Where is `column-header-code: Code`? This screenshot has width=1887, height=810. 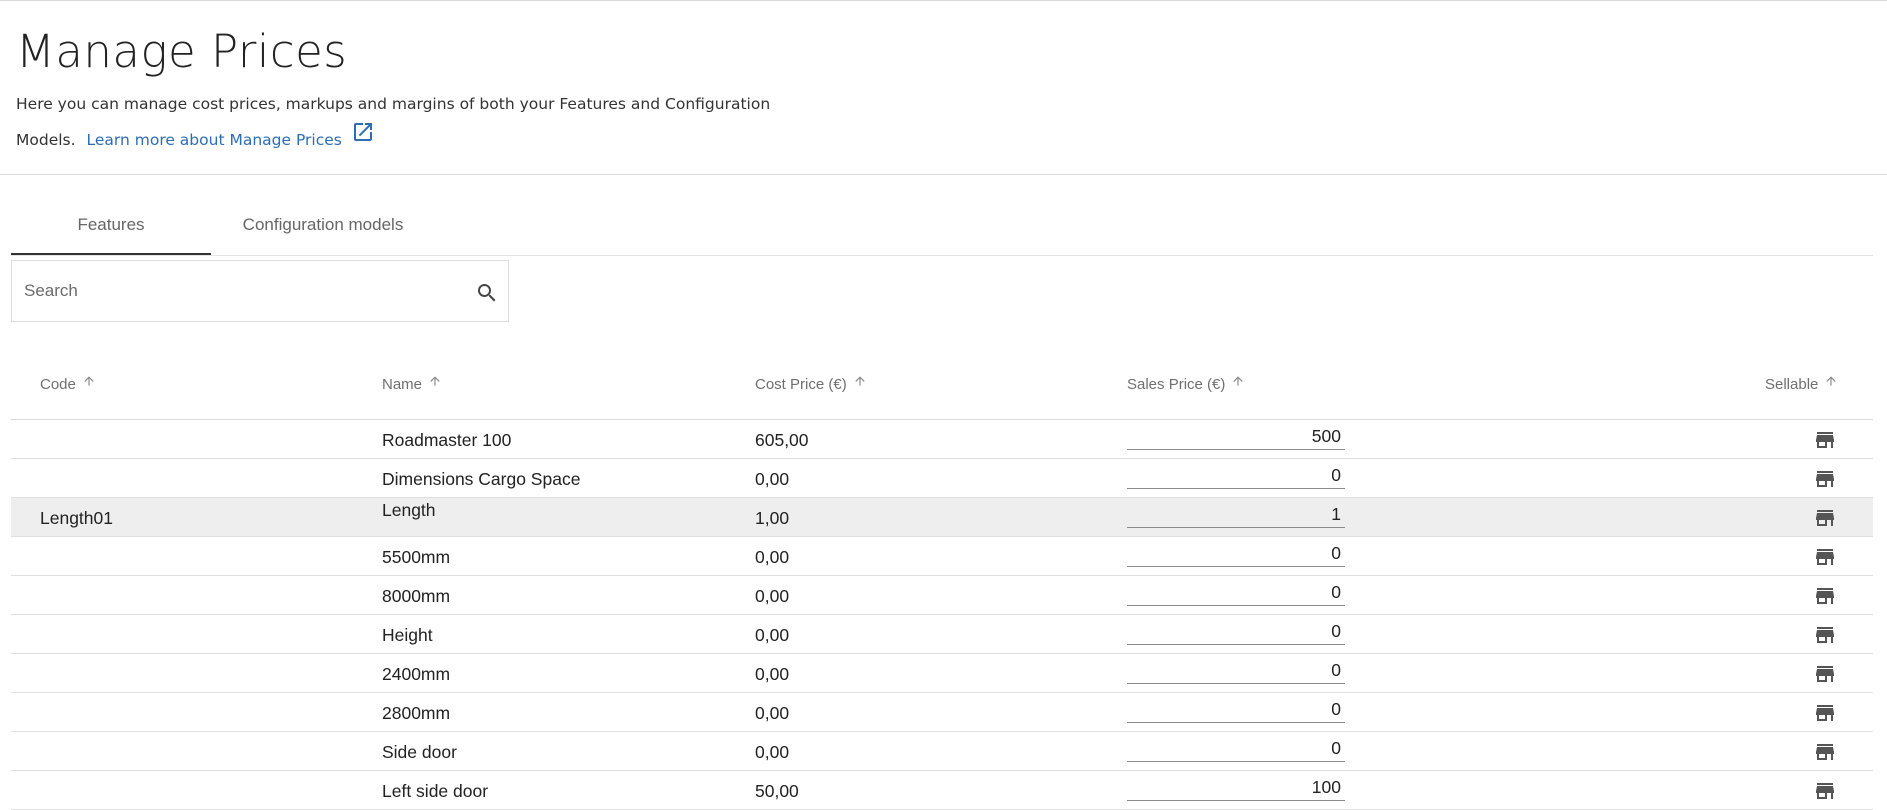
column-header-code: Code is located at coordinates (68, 385).